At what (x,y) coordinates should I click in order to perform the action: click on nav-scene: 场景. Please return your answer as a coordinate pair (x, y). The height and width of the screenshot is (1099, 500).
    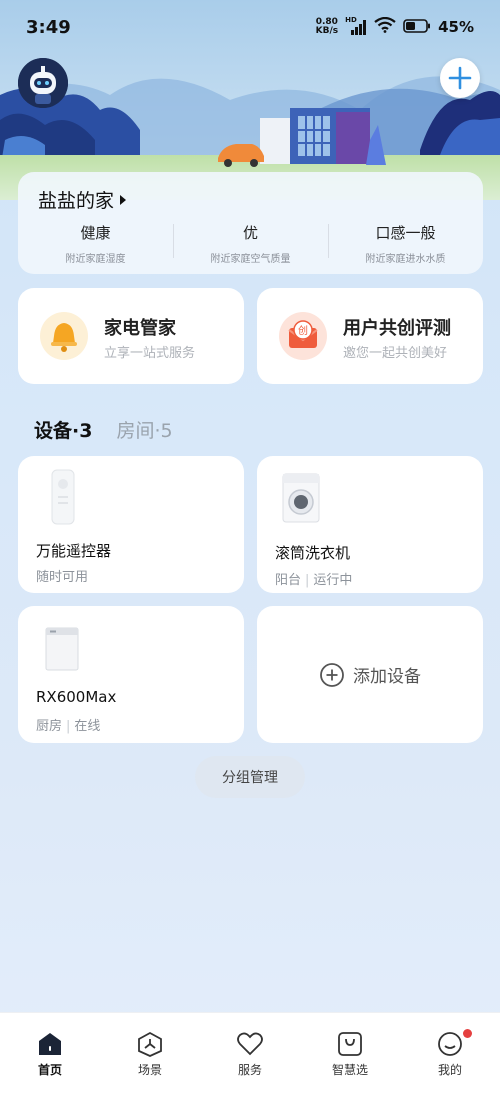
    Looking at the image, I should click on (150, 1056).